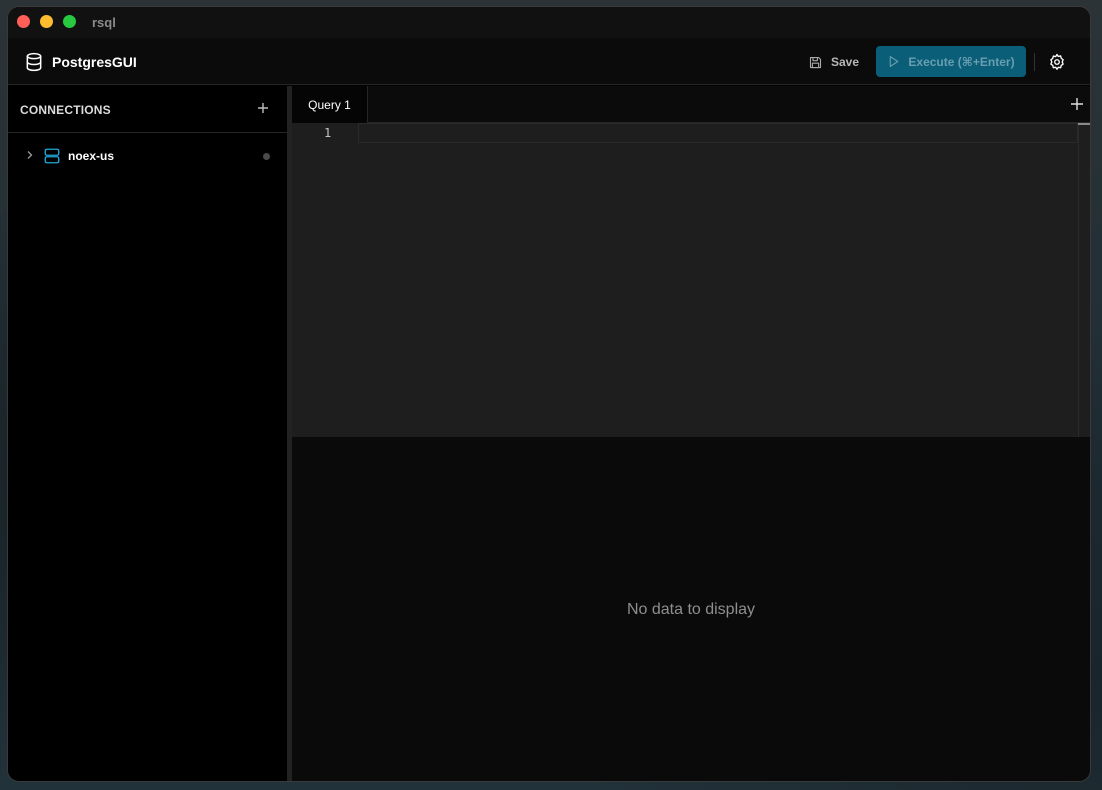  Describe the element at coordinates (94, 62) in the screenshot. I see `app-name: PostgresGUI` at that location.